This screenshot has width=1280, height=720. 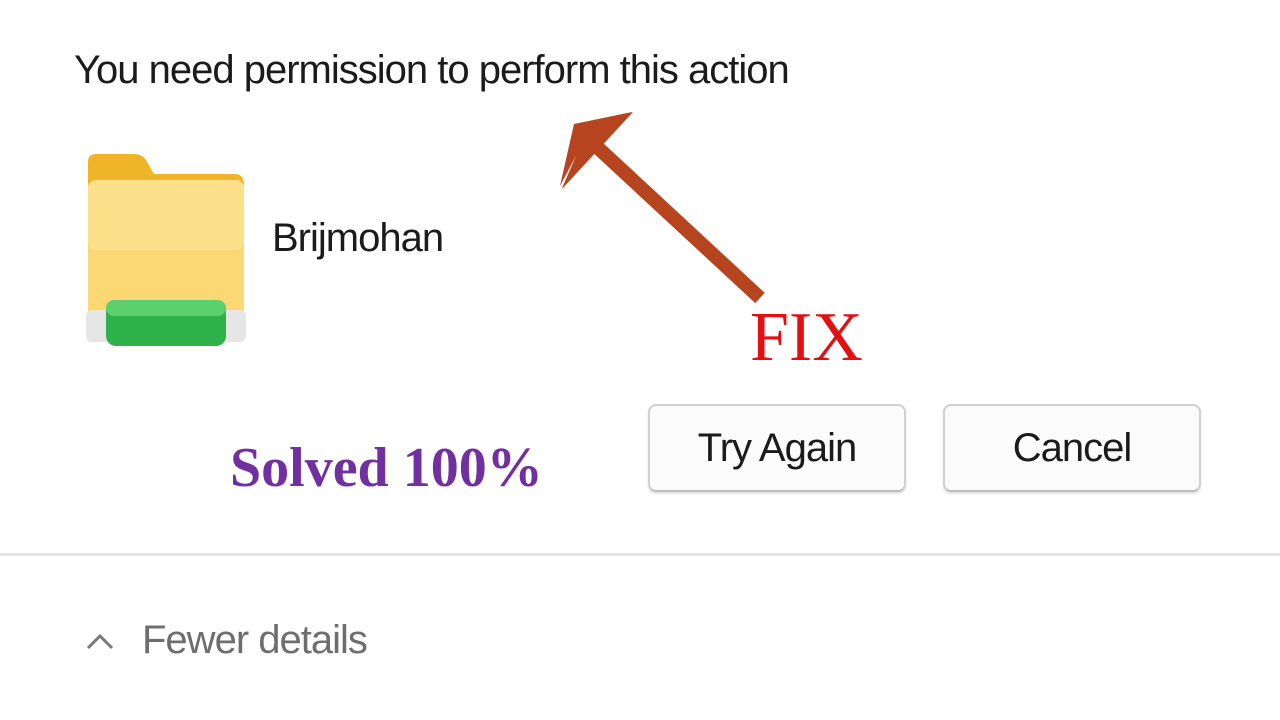 What do you see at coordinates (1072, 448) in the screenshot?
I see `cancel-button: Cancel` at bounding box center [1072, 448].